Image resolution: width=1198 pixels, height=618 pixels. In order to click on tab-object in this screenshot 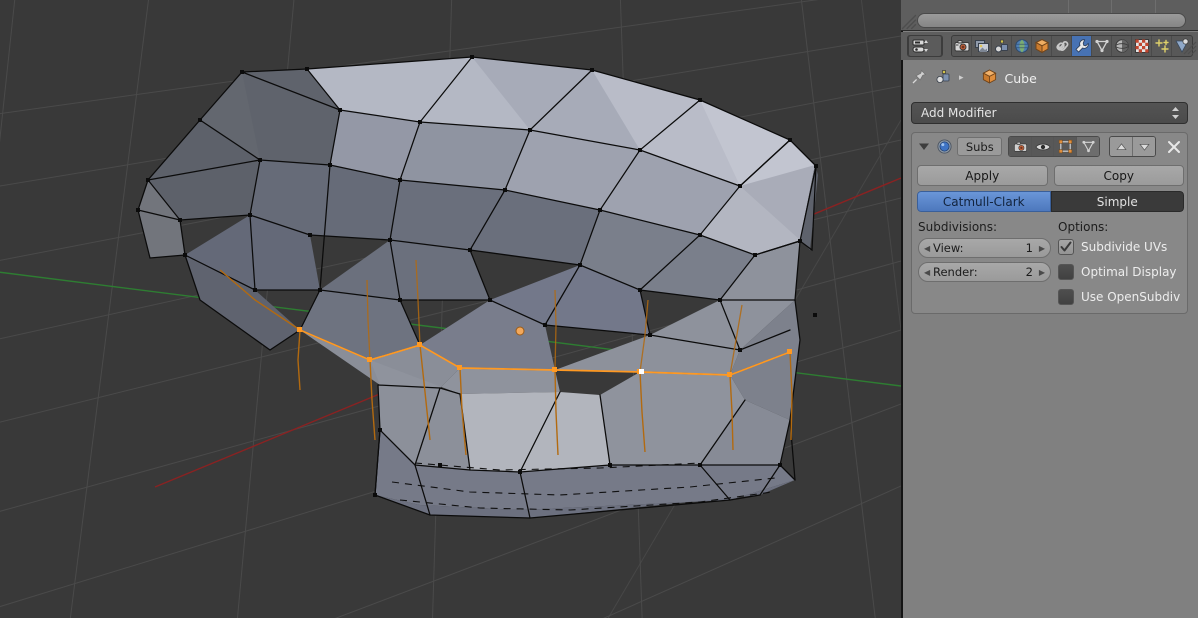, I will do `click(1042, 46)`.